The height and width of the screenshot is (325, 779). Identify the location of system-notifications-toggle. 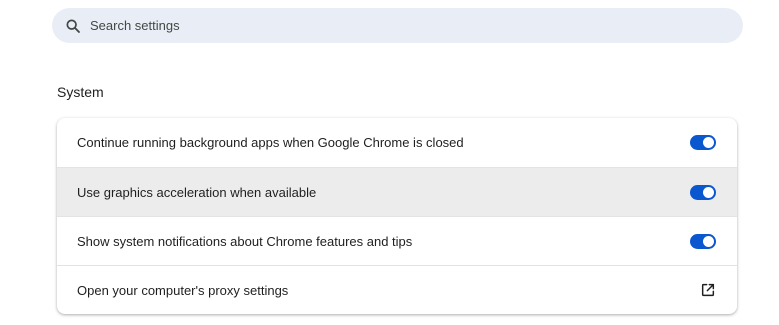
(703, 241).